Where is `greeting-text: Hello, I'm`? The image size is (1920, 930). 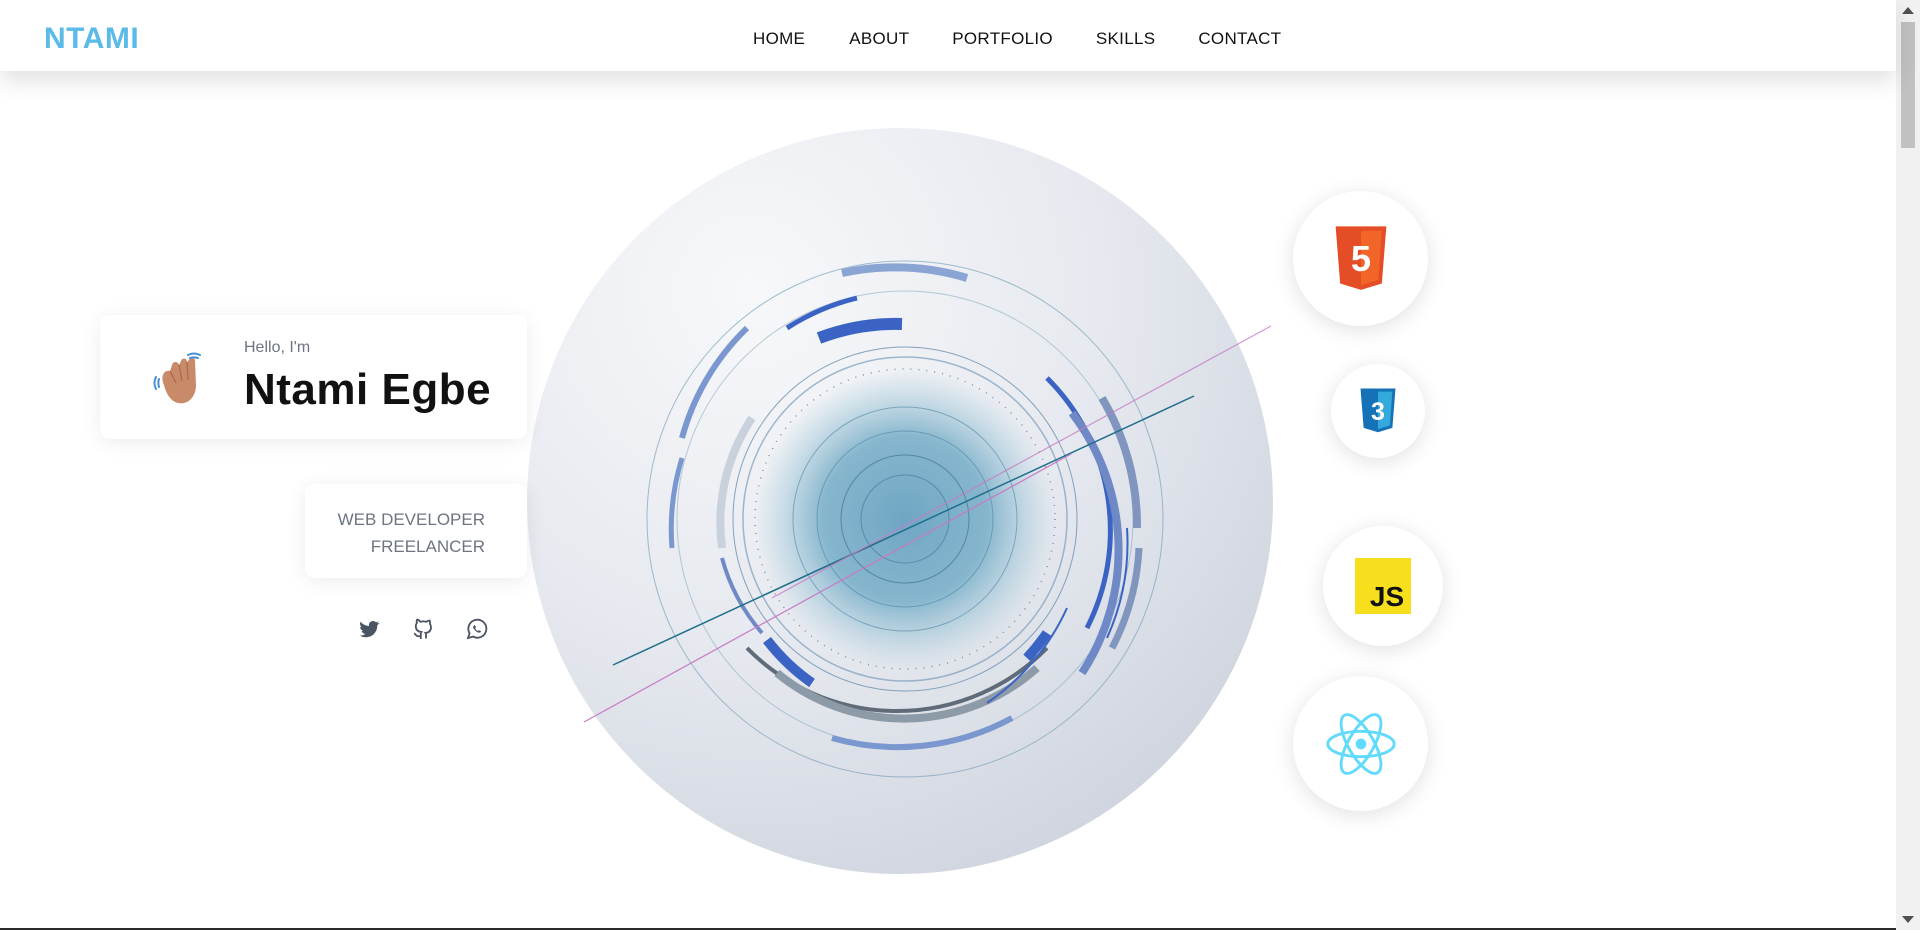 greeting-text: Hello, I'm is located at coordinates (277, 347).